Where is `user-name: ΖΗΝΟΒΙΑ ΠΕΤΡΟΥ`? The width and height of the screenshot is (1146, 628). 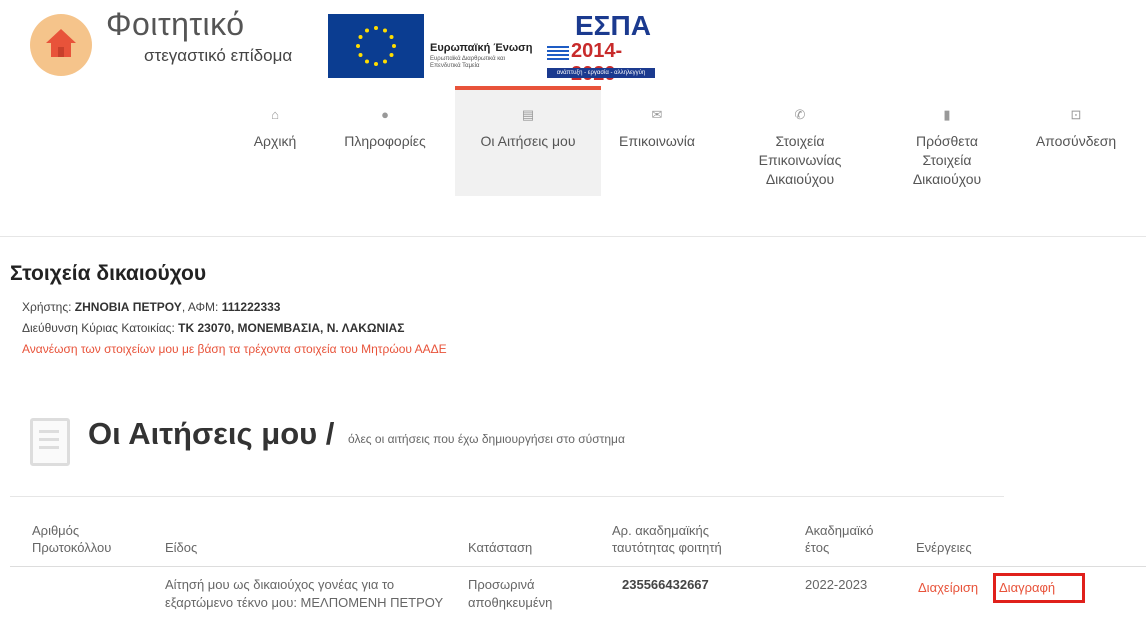 user-name: ΖΗΝΟΒΙΑ ΠΕΤΡΟΥ is located at coordinates (128, 307).